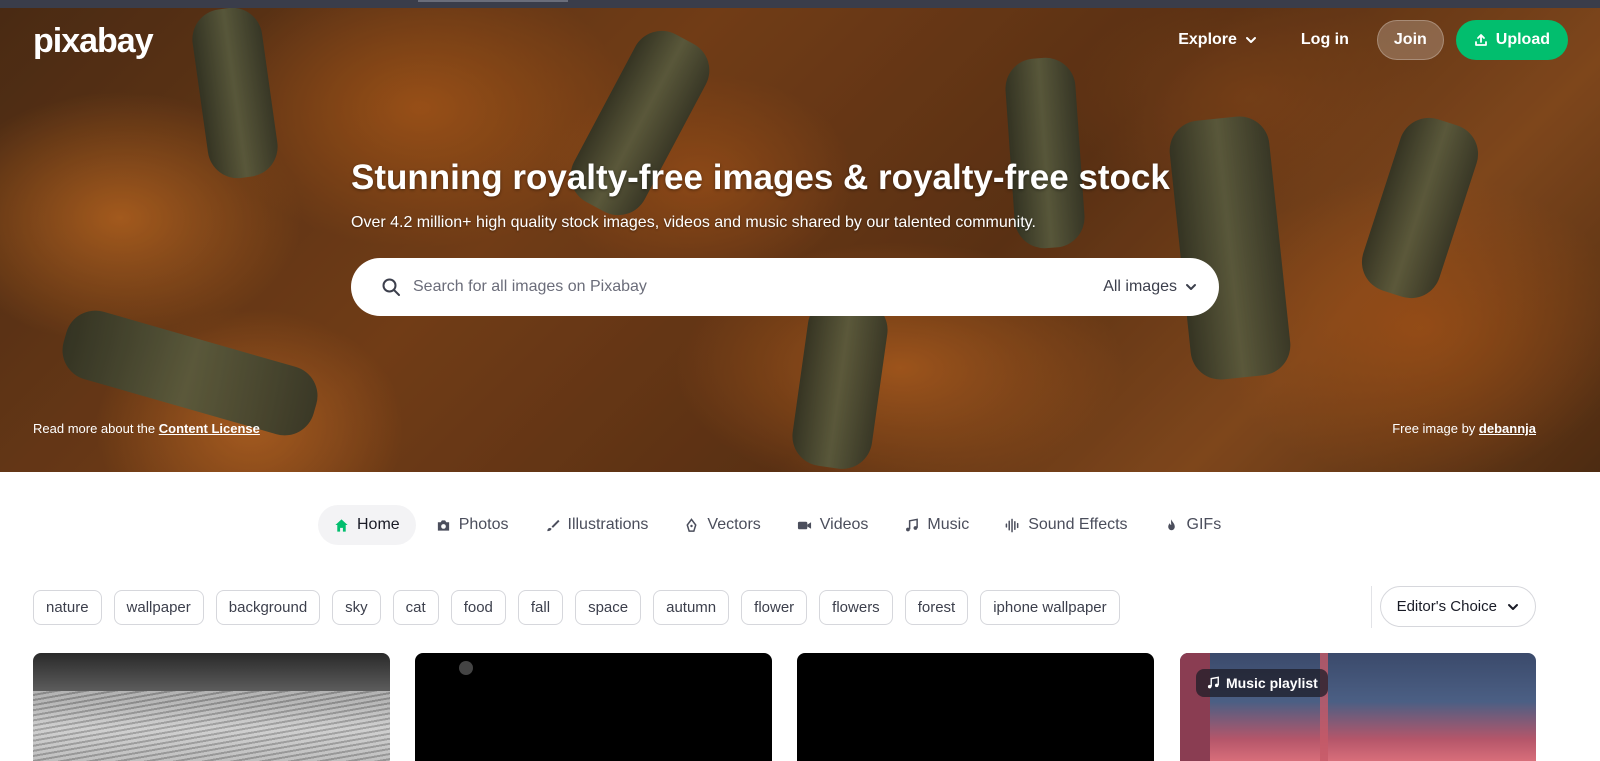  What do you see at coordinates (1522, 39) in the screenshot?
I see `upload-label: Upload` at bounding box center [1522, 39].